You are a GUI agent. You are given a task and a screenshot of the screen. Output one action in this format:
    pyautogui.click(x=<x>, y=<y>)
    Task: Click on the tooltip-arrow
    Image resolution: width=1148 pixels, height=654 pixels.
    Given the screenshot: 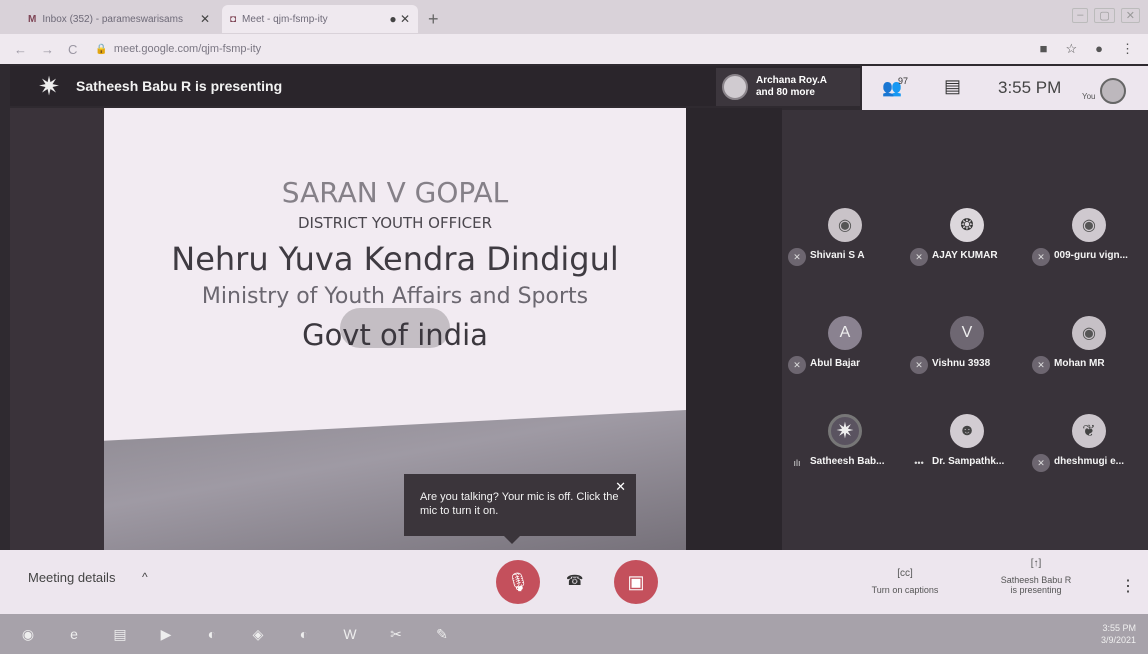 What is the action you would take?
    pyautogui.click(x=512, y=540)
    